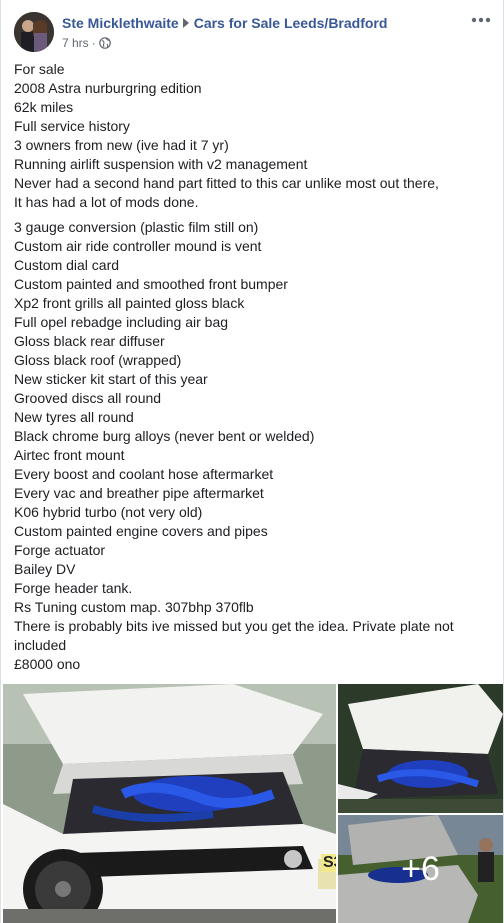  Describe the element at coordinates (75, 43) in the screenshot. I see `post-timestamp: 7 hrs` at that location.